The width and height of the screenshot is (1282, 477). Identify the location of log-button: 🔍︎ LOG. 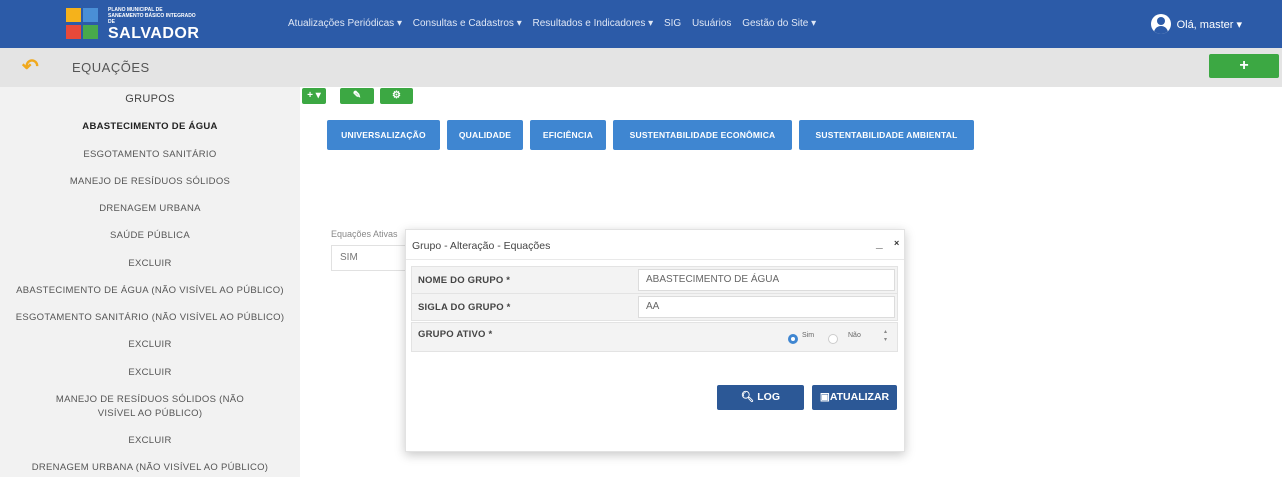
(760, 397).